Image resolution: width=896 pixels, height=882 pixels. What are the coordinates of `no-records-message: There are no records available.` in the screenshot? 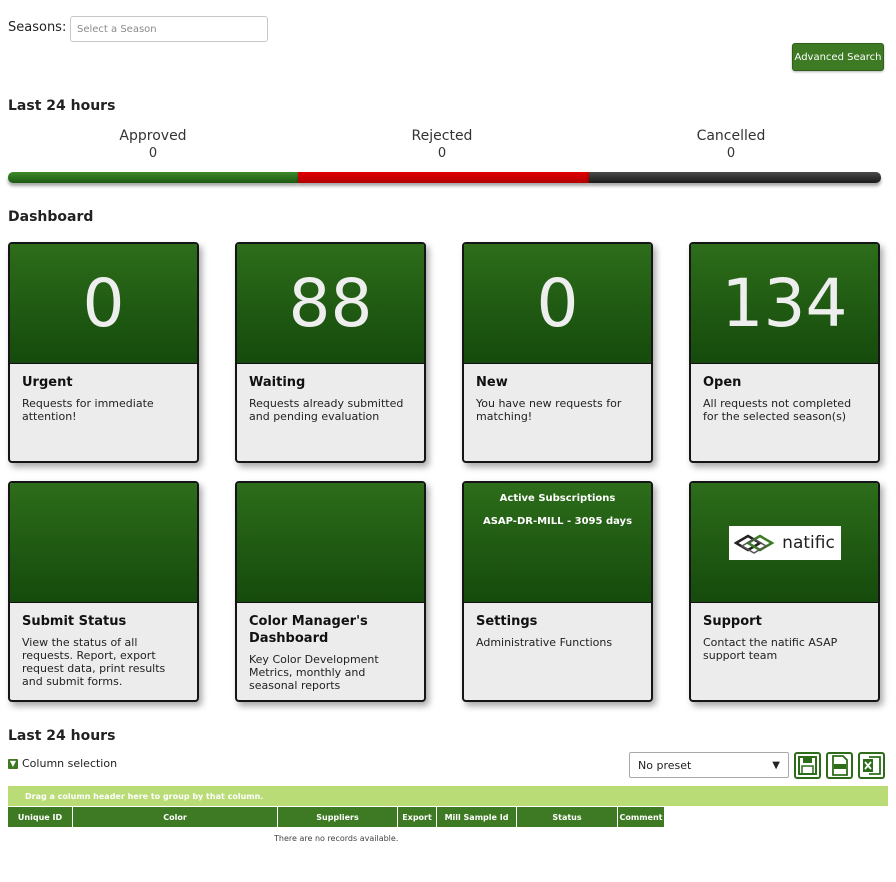 It's located at (336, 838).